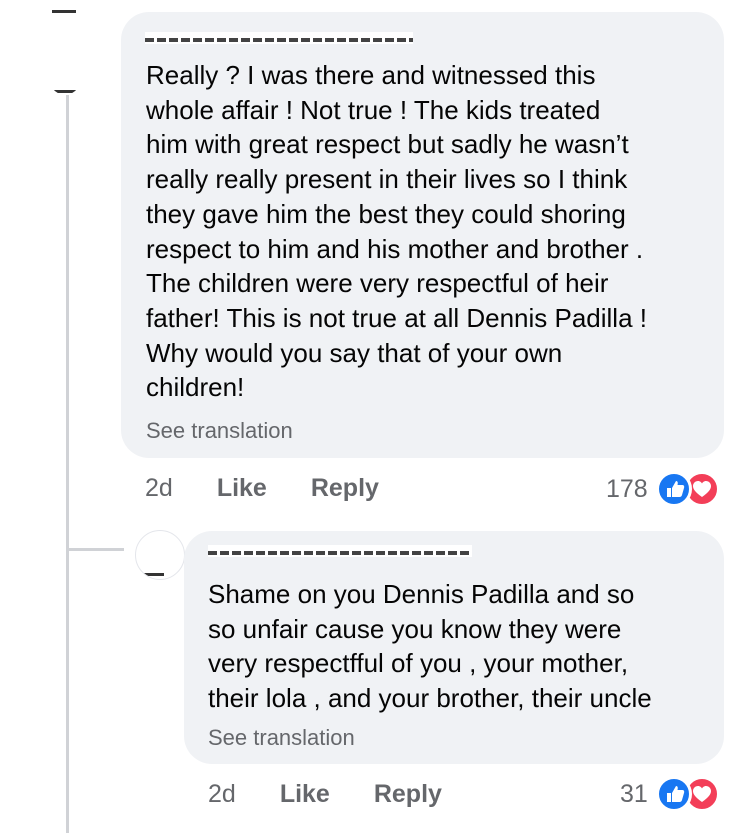 The height and width of the screenshot is (833, 750). I want to click on reply-actions: 2d Like Reply, so click(325, 794).